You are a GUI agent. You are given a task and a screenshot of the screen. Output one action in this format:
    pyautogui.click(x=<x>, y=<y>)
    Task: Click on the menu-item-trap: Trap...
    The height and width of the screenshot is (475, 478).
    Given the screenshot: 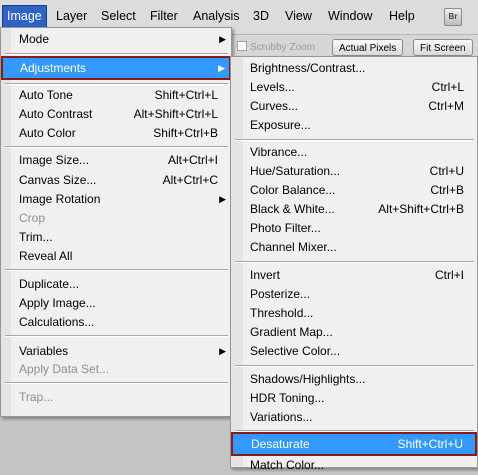 What is the action you would take?
    pyautogui.click(x=116, y=397)
    